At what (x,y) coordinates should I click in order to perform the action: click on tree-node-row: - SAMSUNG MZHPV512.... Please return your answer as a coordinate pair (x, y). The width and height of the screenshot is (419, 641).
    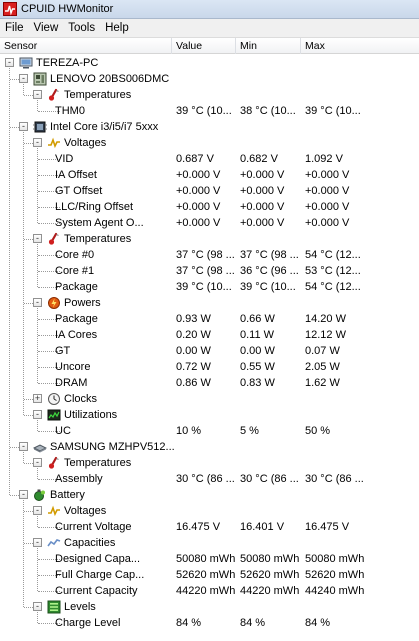
    Looking at the image, I should click on (209, 447).